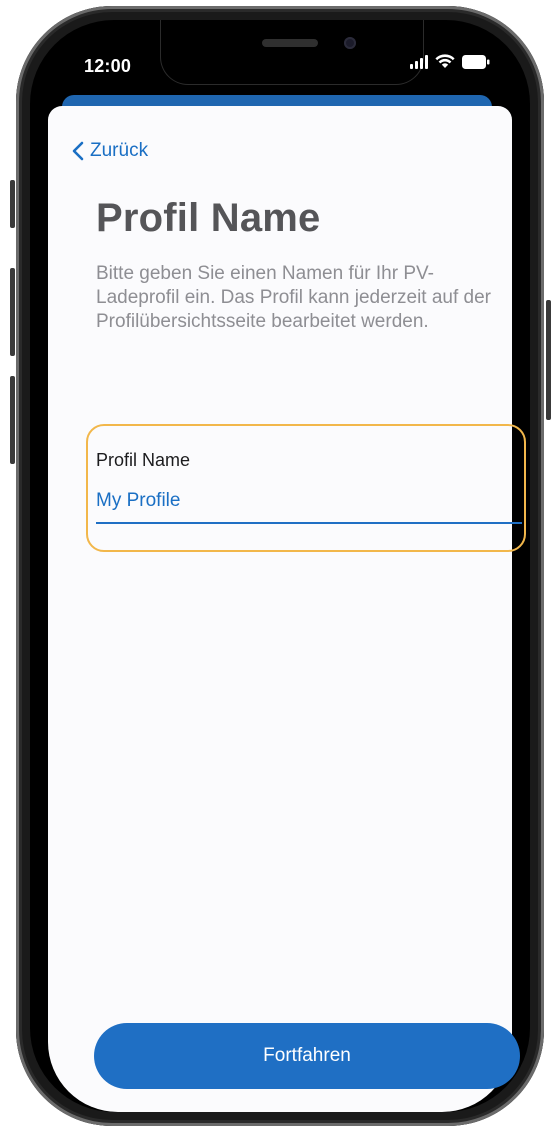 This screenshot has height=1133, width=557. Describe the element at coordinates (307, 1056) in the screenshot. I see `continue-button: Fortfahren` at that location.